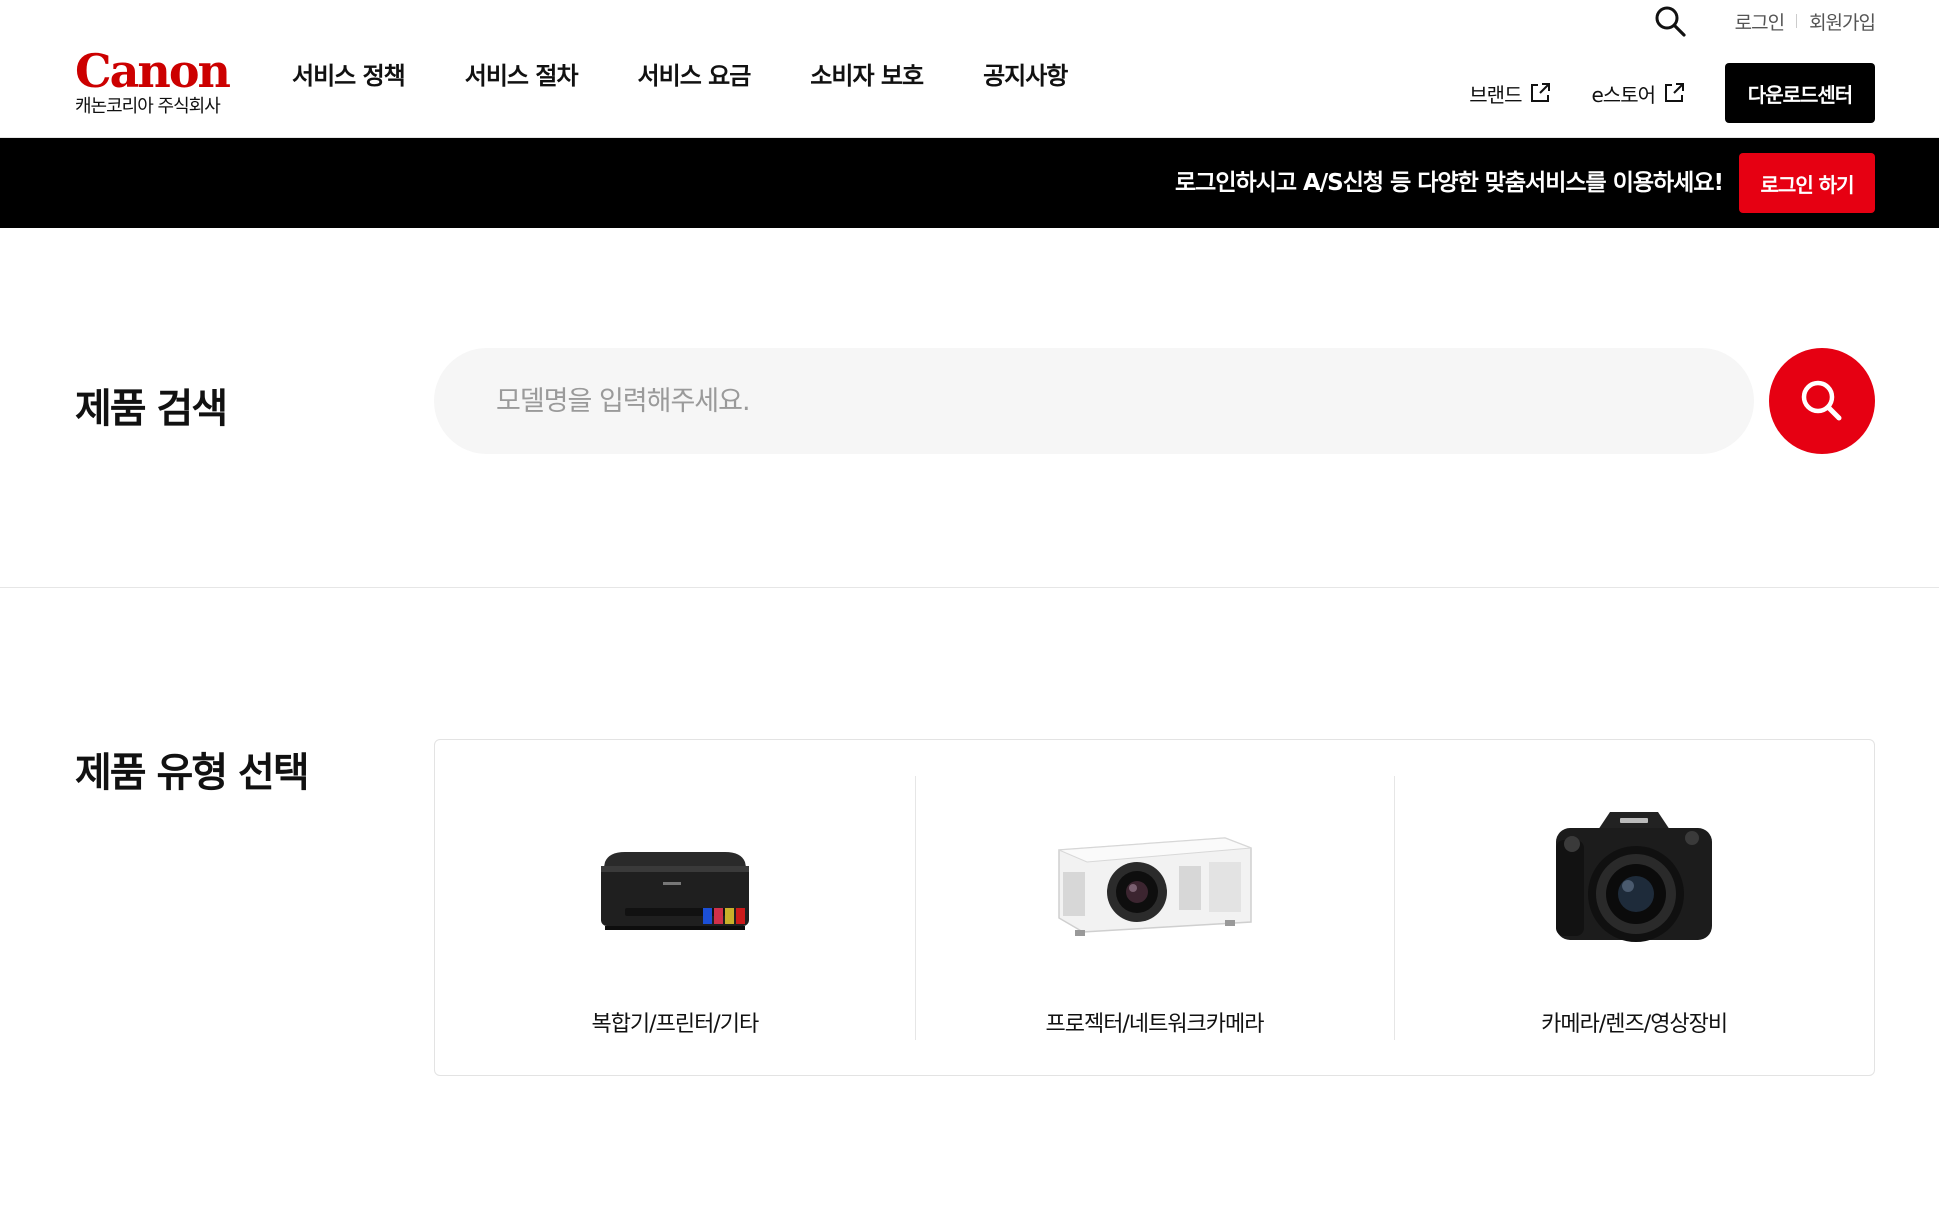 This screenshot has width=1939, height=1206. Describe the element at coordinates (153, 71) in the screenshot. I see `logo-wordmark: Canon` at that location.